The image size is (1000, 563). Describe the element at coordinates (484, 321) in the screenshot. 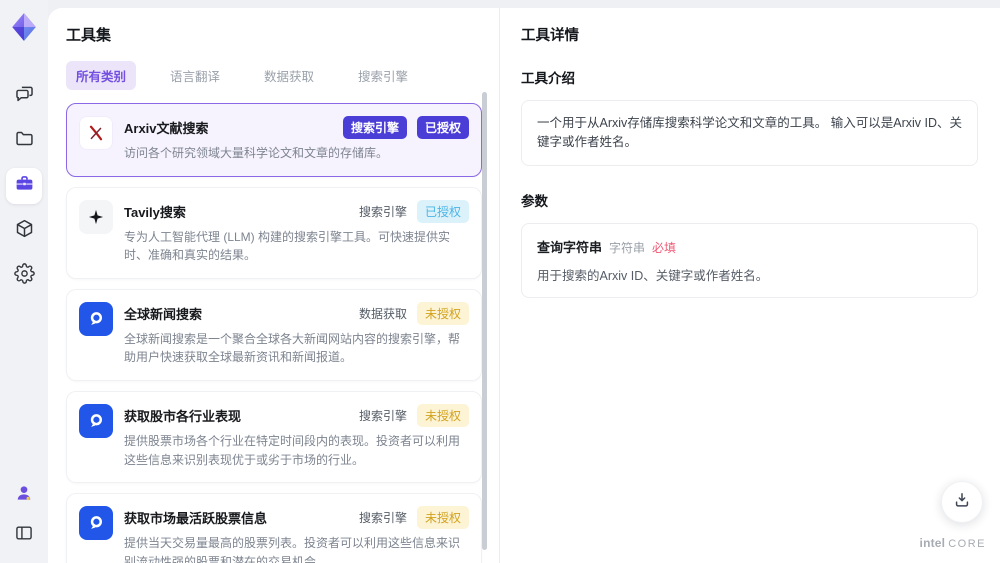

I see `list-scrollbar` at that location.